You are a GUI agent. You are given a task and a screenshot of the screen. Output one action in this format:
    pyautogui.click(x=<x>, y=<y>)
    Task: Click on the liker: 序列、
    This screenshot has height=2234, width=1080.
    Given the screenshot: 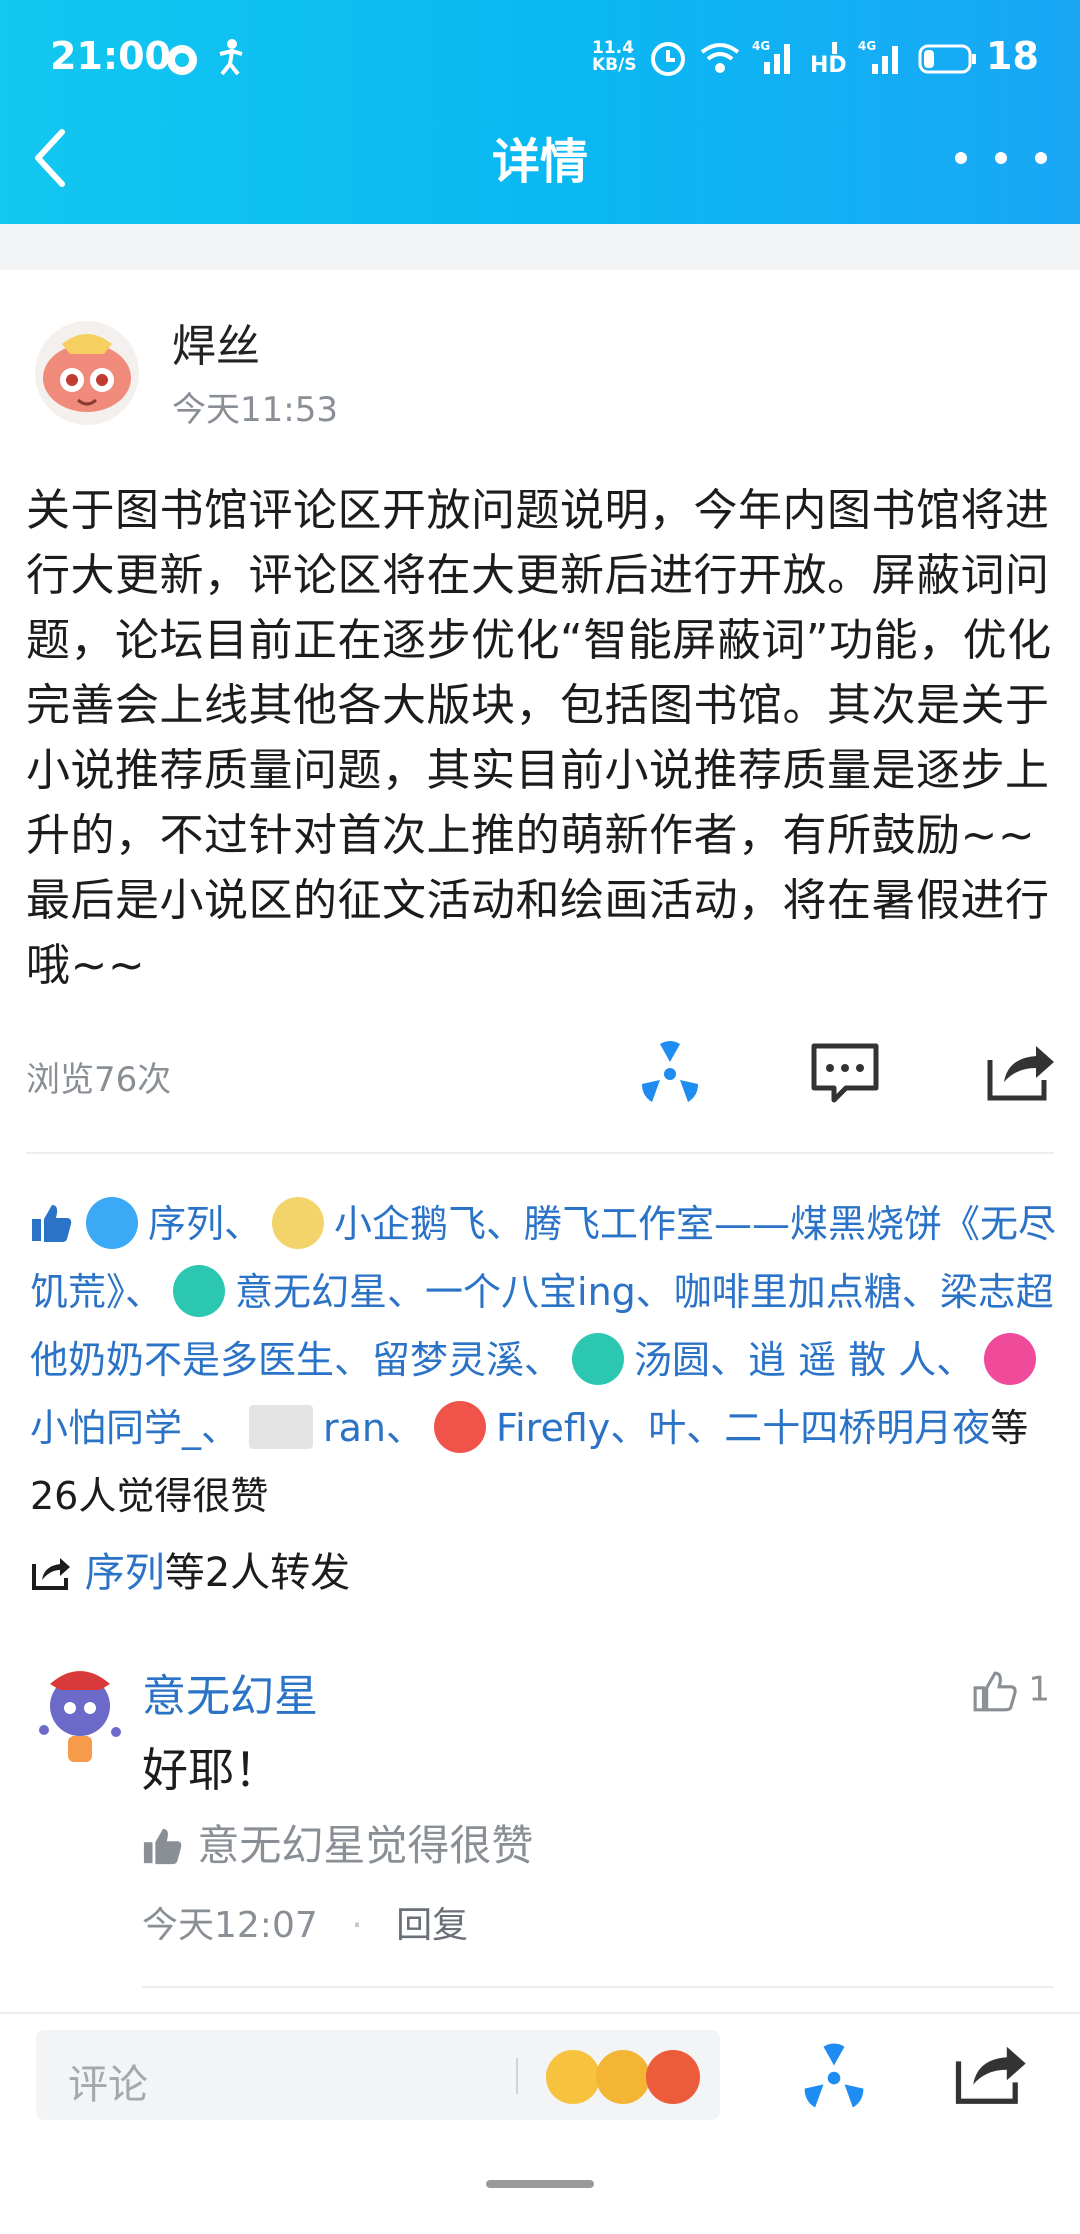 What is the action you would take?
    pyautogui.click(x=205, y=1224)
    